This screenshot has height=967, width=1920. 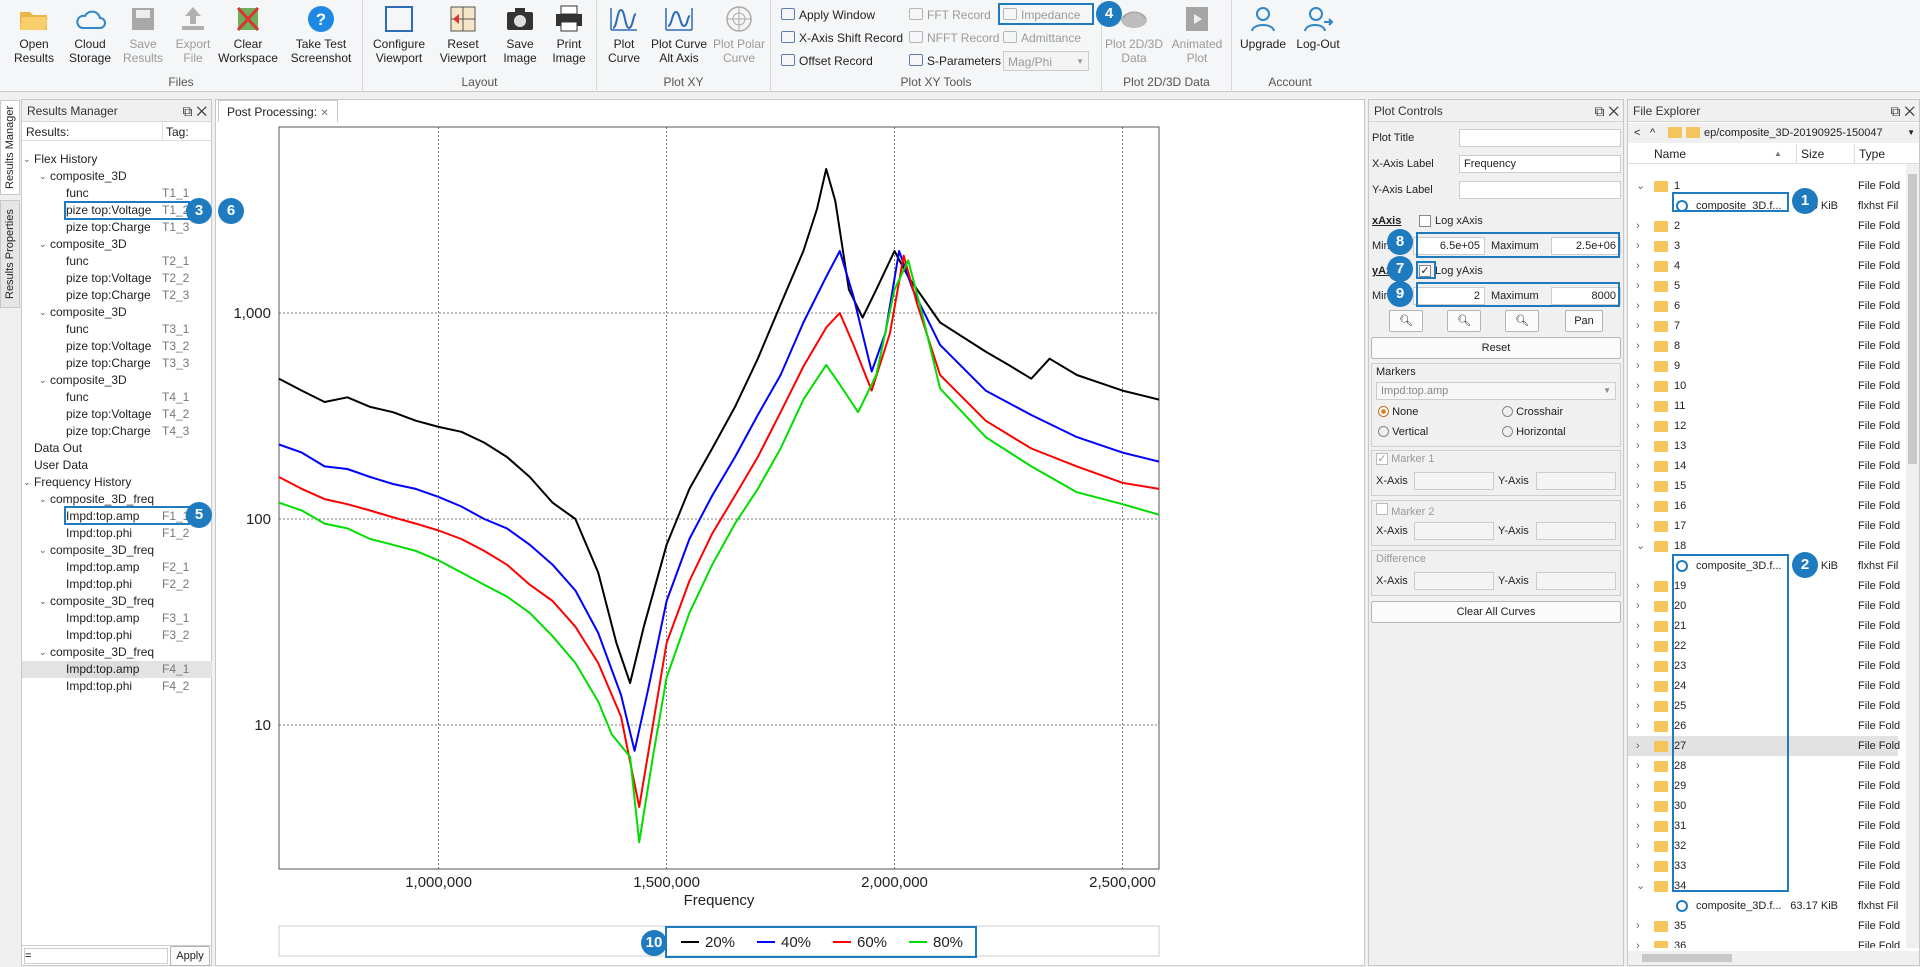 What do you see at coordinates (1764, 506) in the screenshot?
I see `folder-row: › 16 File Fold` at bounding box center [1764, 506].